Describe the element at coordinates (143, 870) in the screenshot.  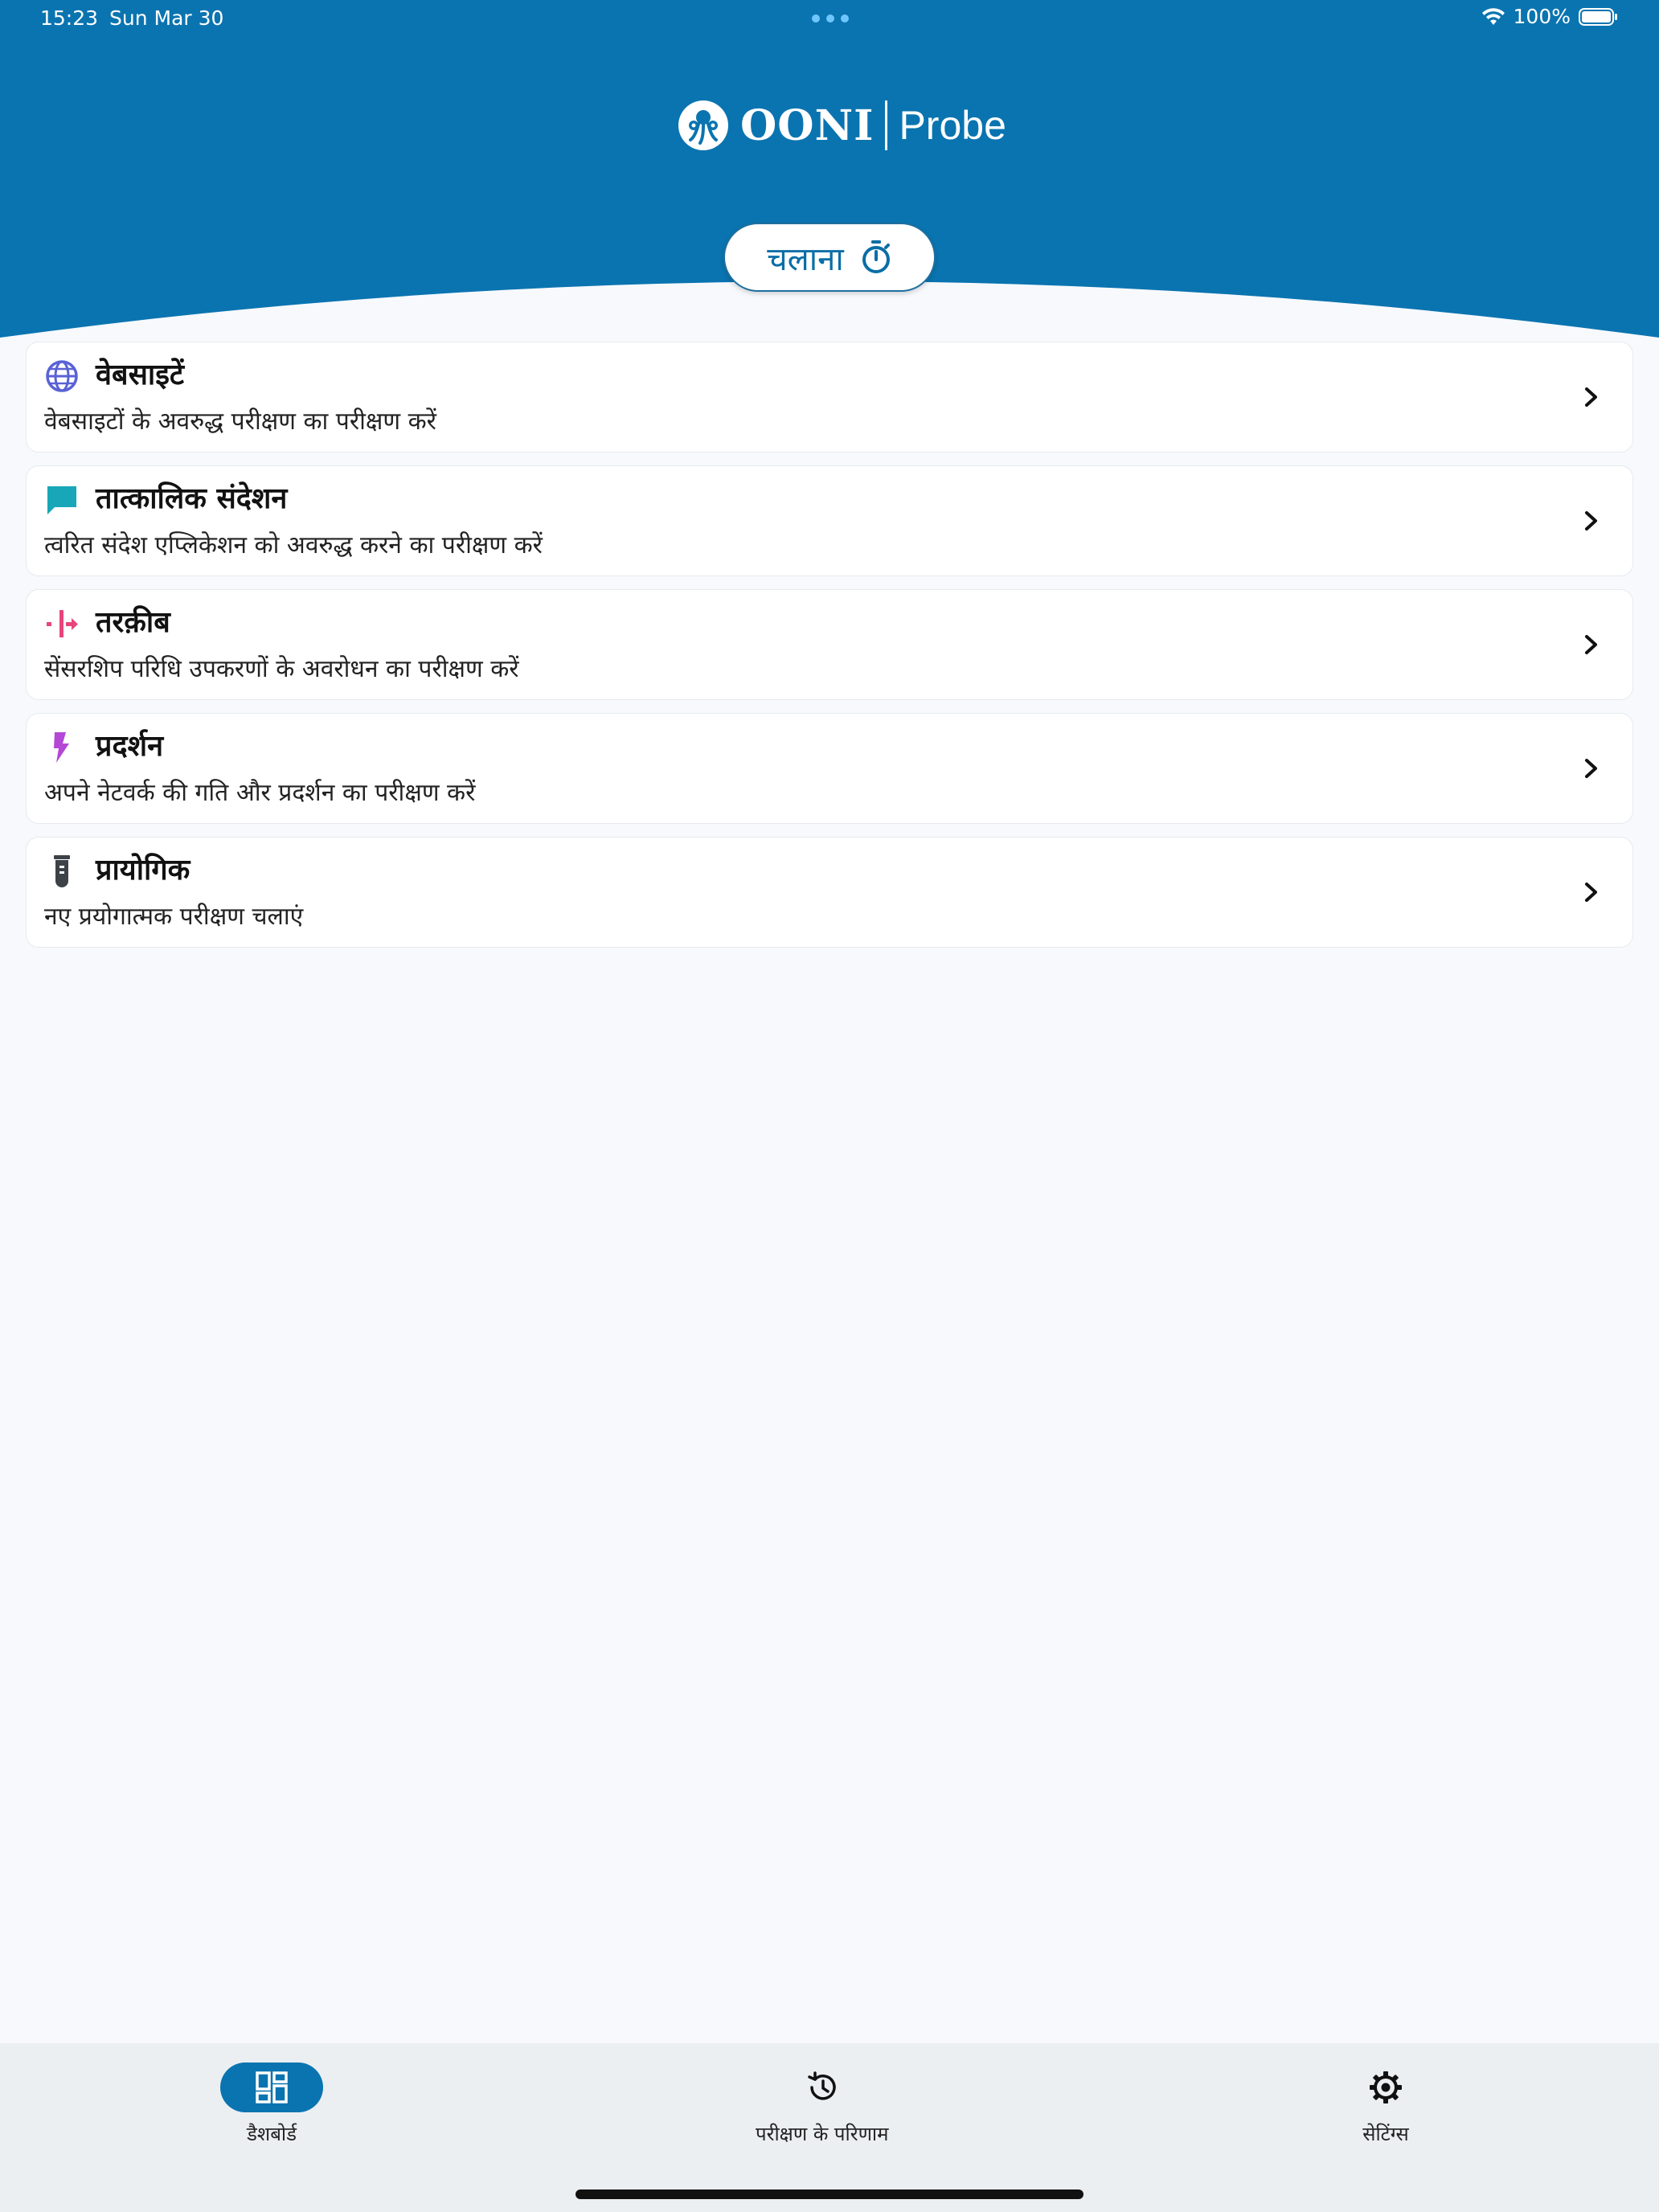
I see `card-title: प्रायोगिक` at that location.